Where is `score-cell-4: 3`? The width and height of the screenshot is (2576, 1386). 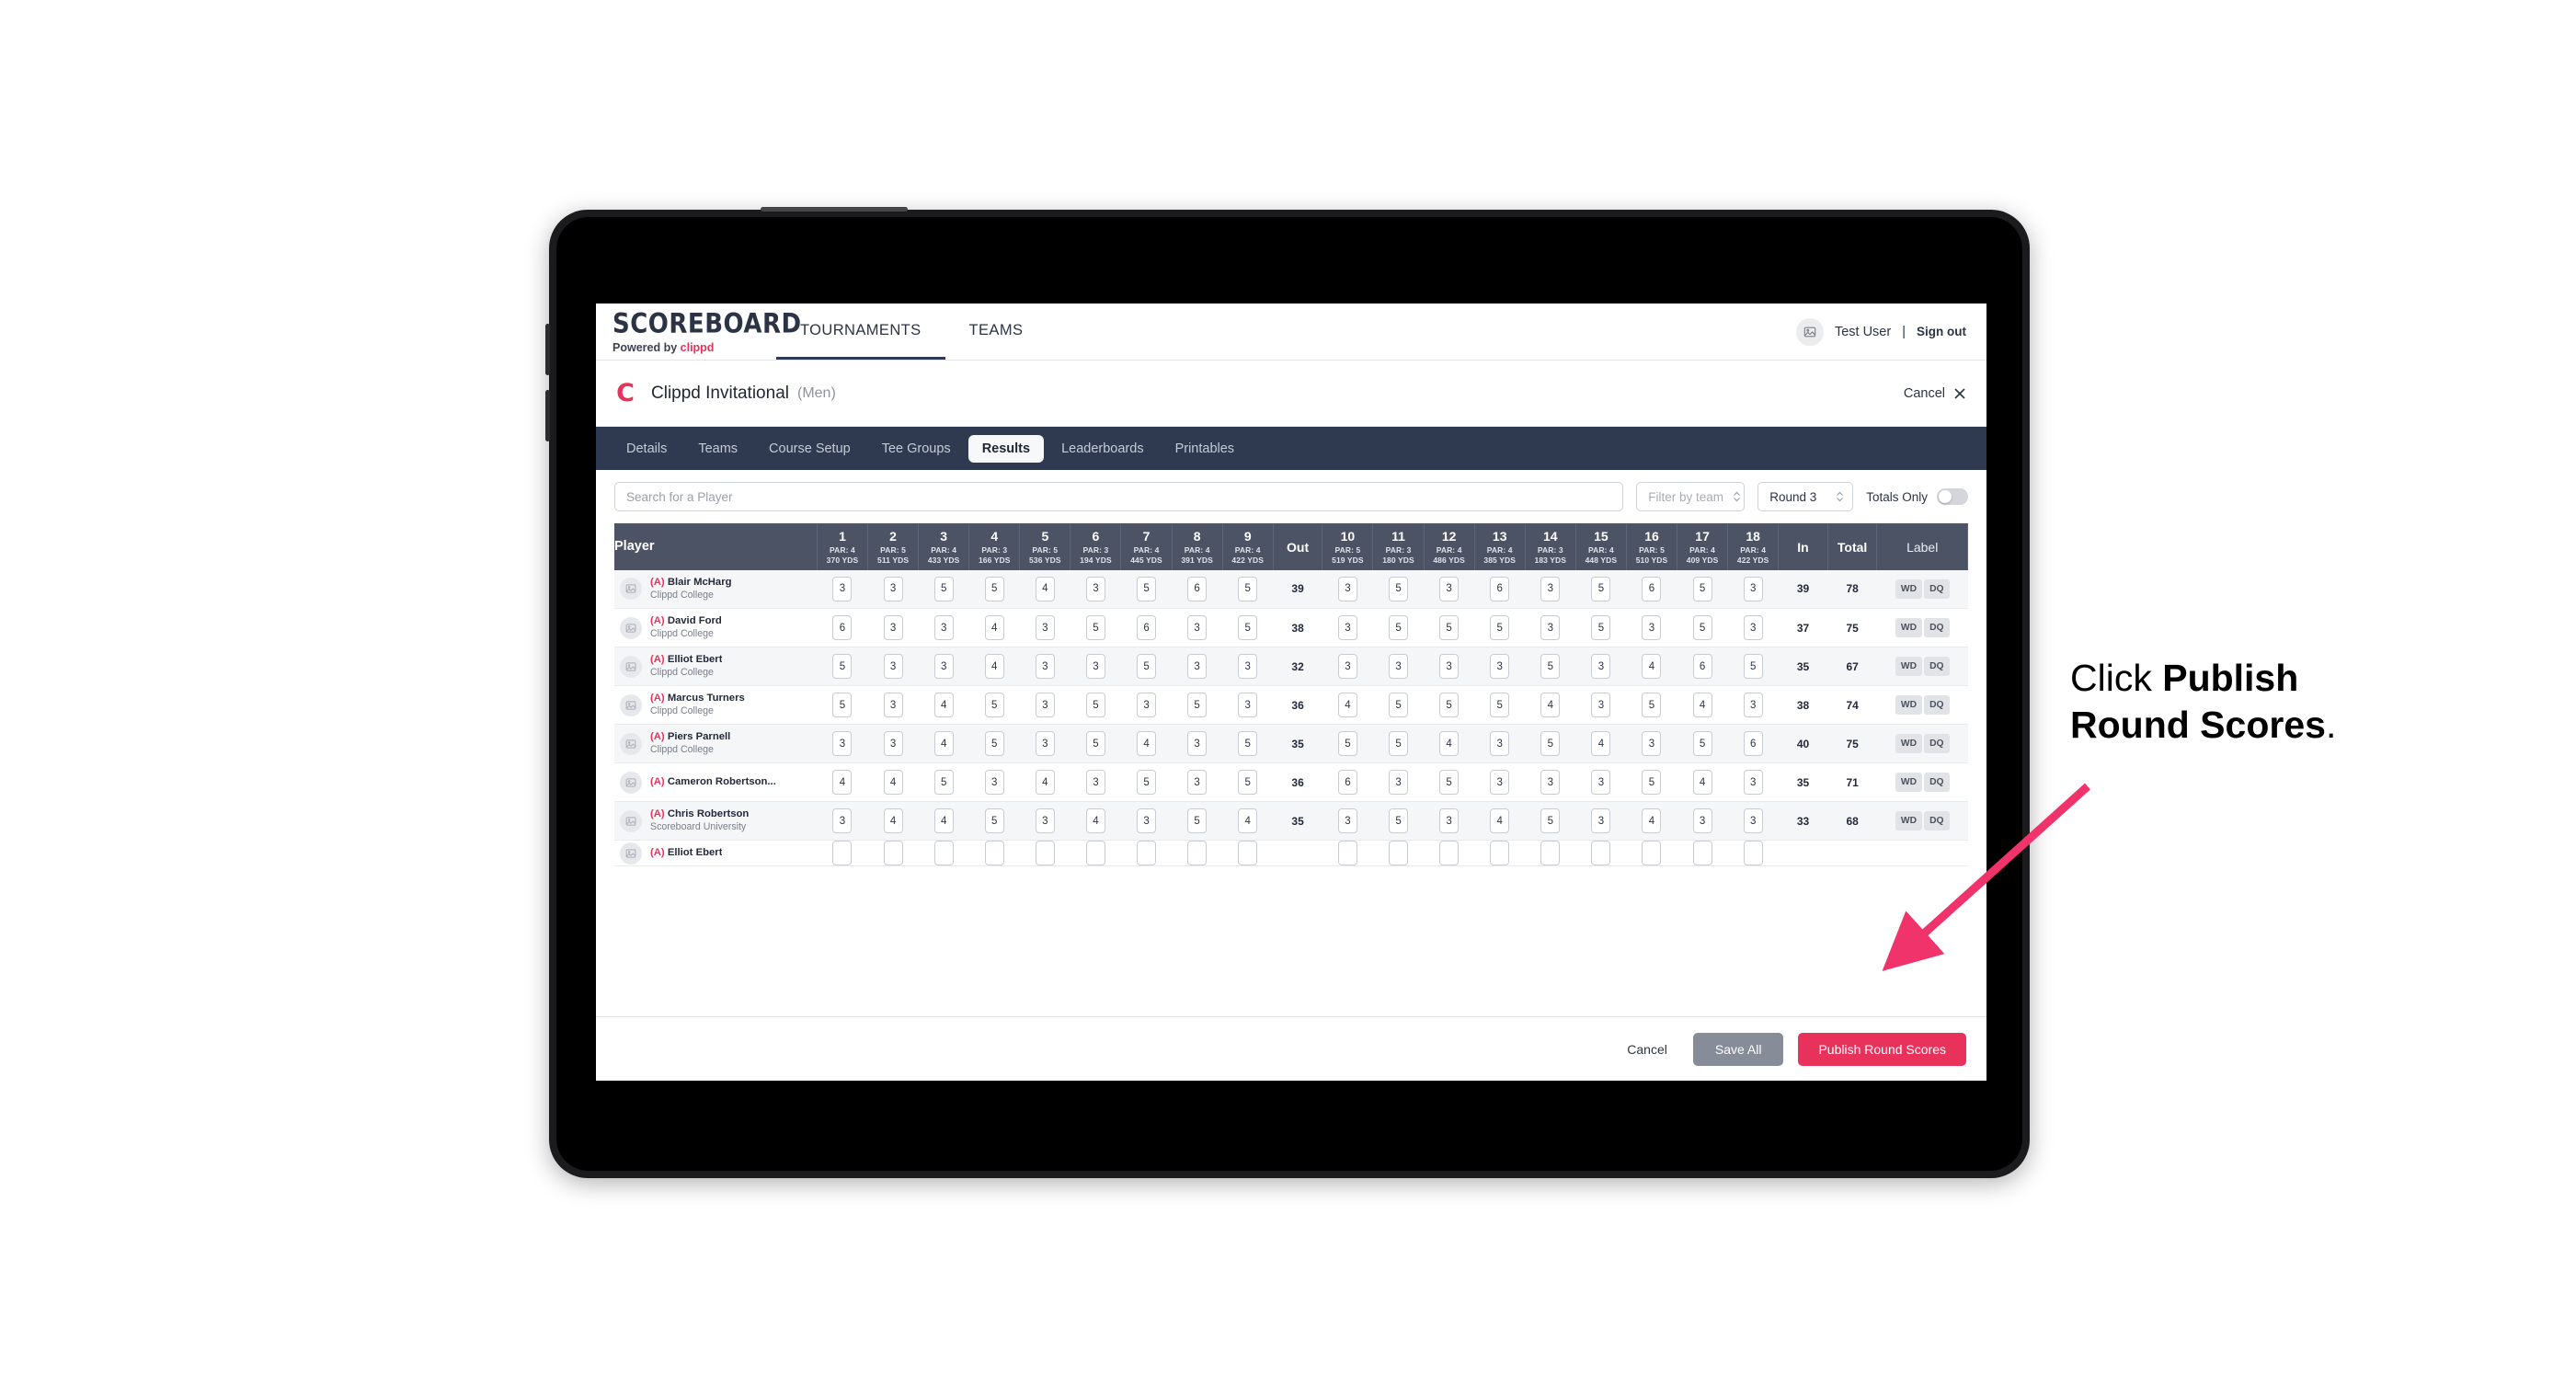
score-cell-4: 3 is located at coordinates (995, 782).